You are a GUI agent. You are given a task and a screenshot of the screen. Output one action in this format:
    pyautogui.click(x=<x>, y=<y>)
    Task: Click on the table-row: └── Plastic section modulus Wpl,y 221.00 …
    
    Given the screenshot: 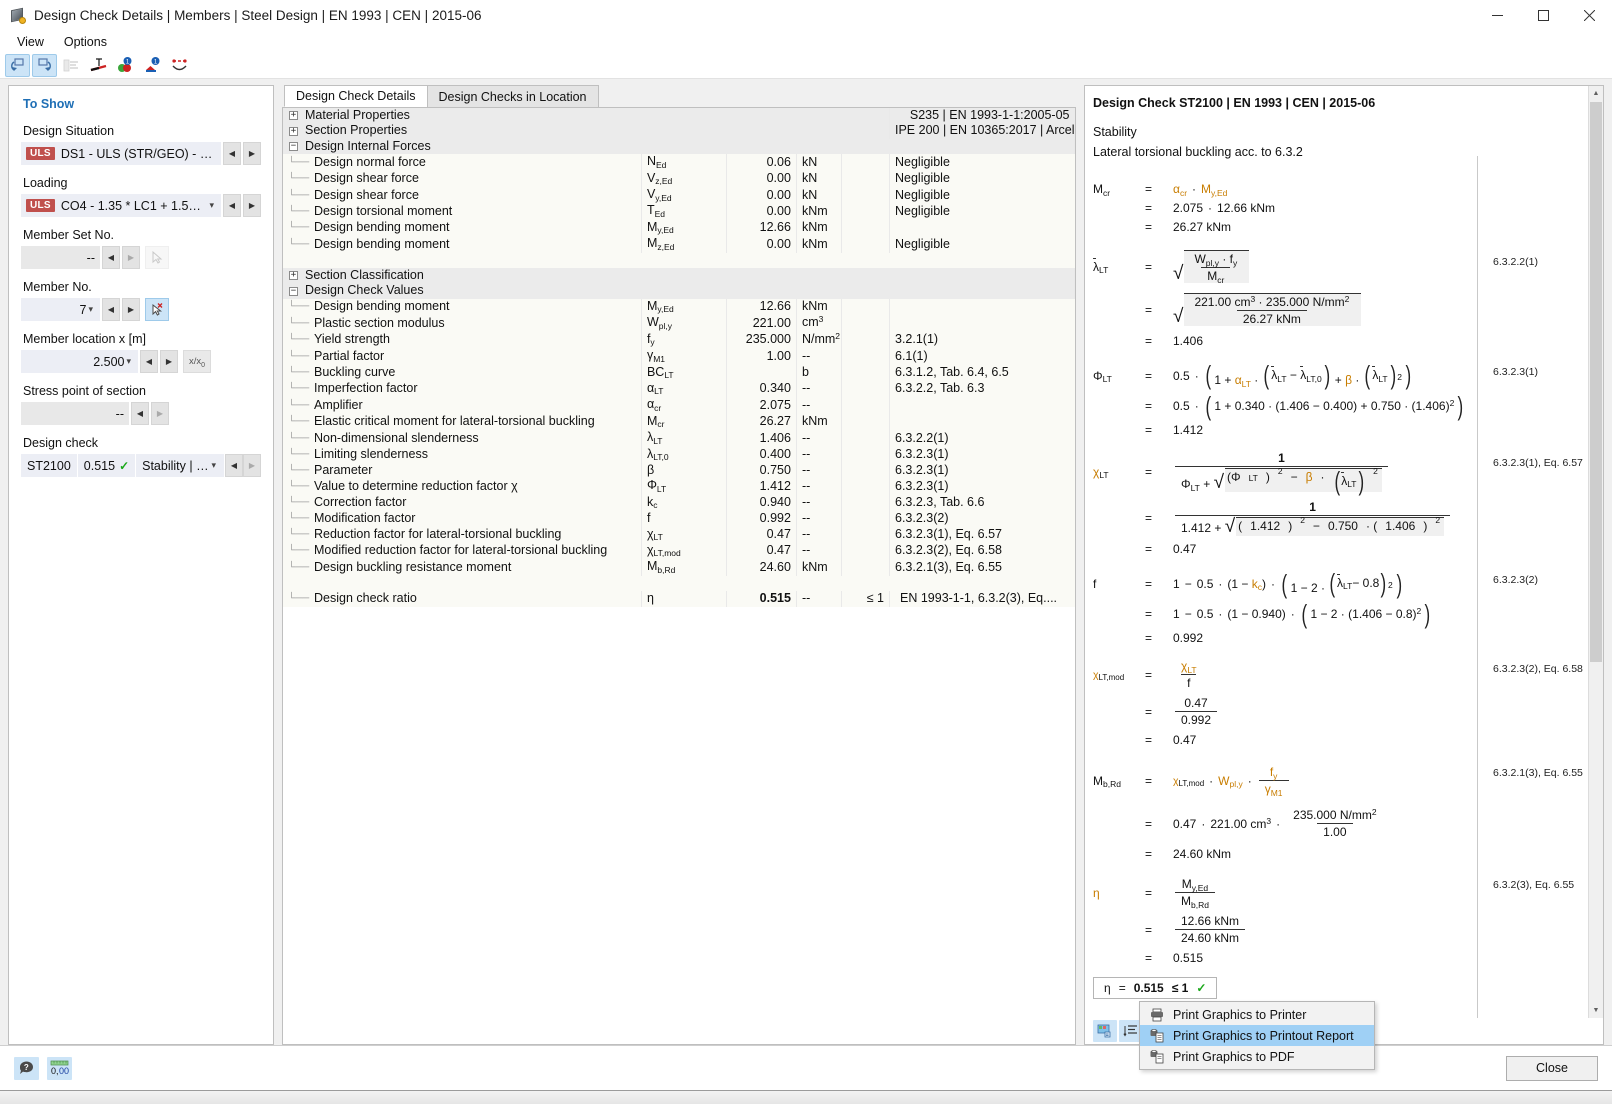 What is the action you would take?
    pyautogui.click(x=679, y=323)
    